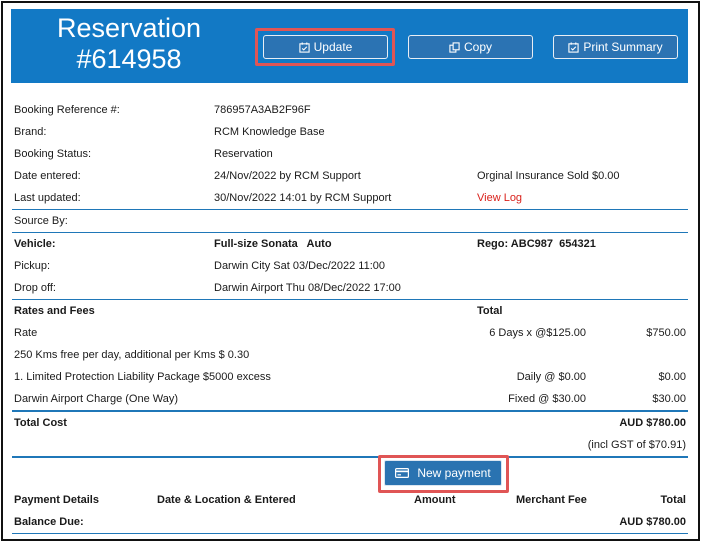  Describe the element at coordinates (350, 133) in the screenshot. I see `brand-row: Brand: RCM Knowledge Base` at that location.